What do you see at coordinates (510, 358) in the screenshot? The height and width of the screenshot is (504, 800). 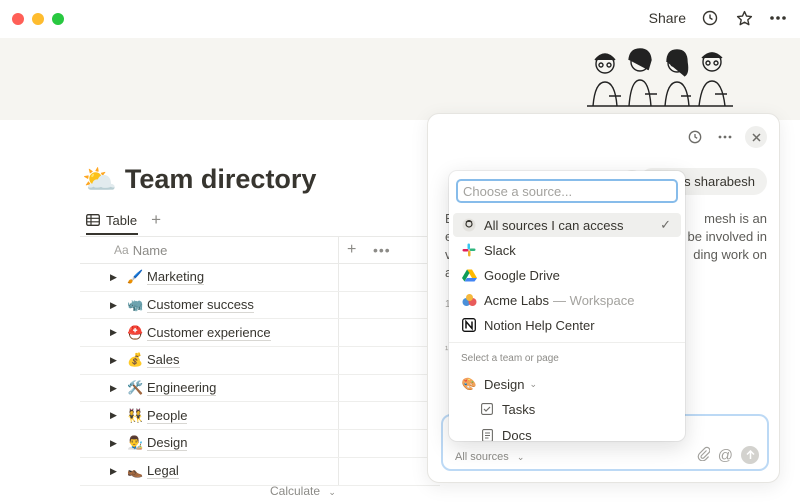 I see `section-heading: Select a team or page` at bounding box center [510, 358].